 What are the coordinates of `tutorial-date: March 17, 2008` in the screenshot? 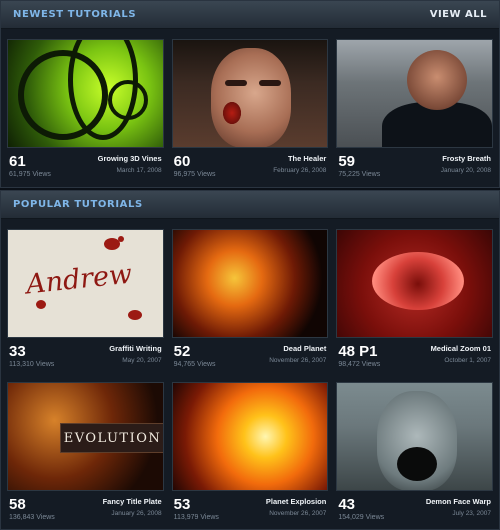 It's located at (139, 170).